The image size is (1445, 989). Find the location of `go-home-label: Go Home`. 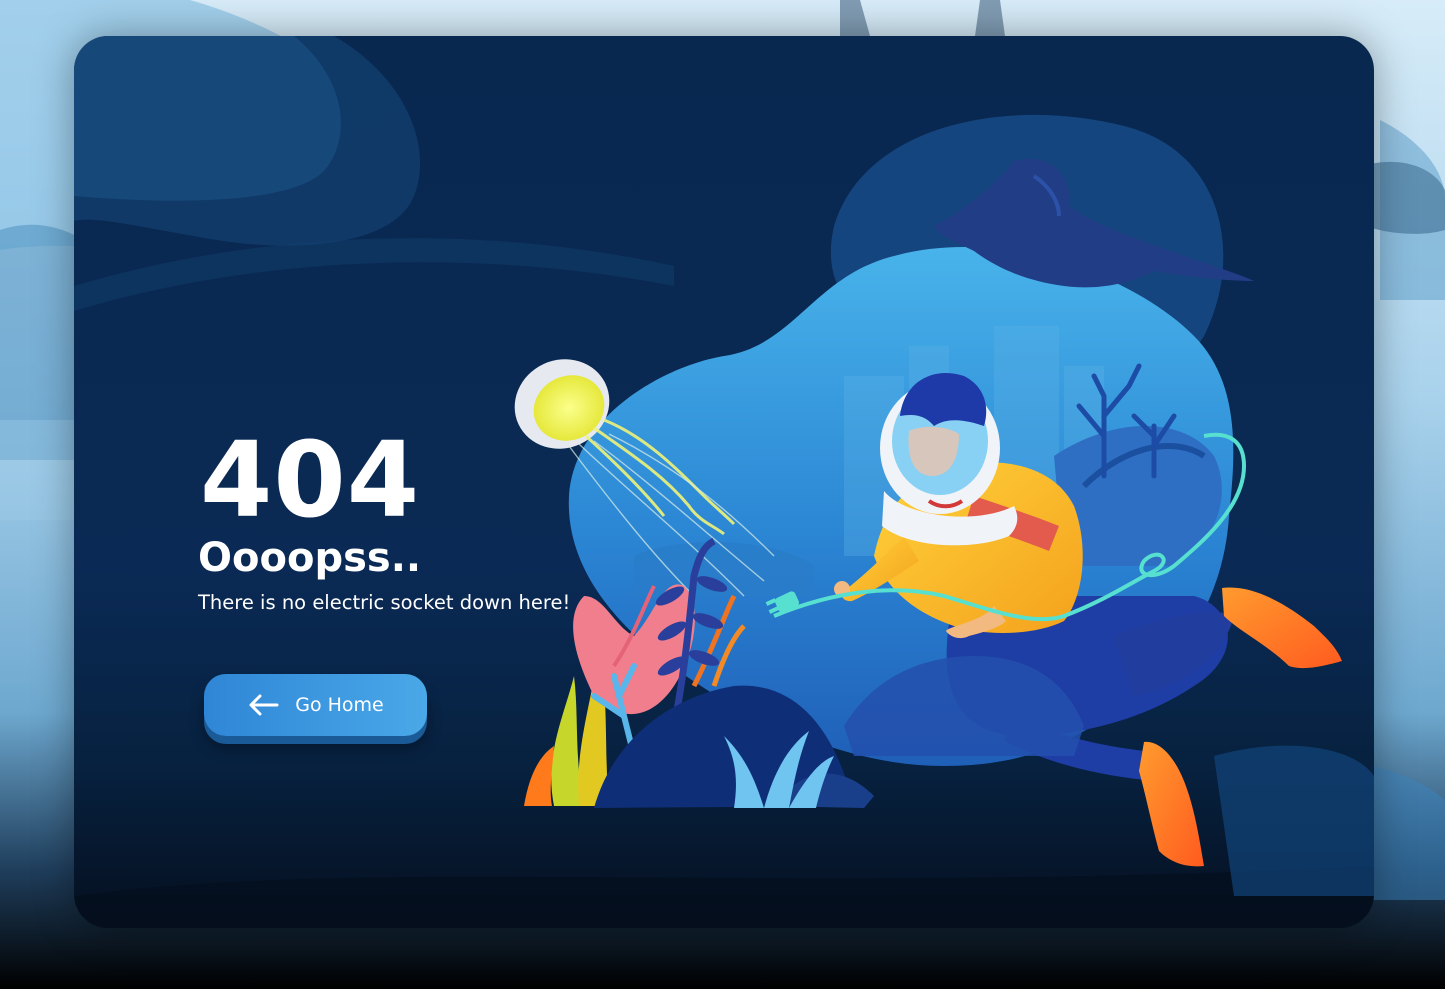

go-home-label: Go Home is located at coordinates (339, 705).